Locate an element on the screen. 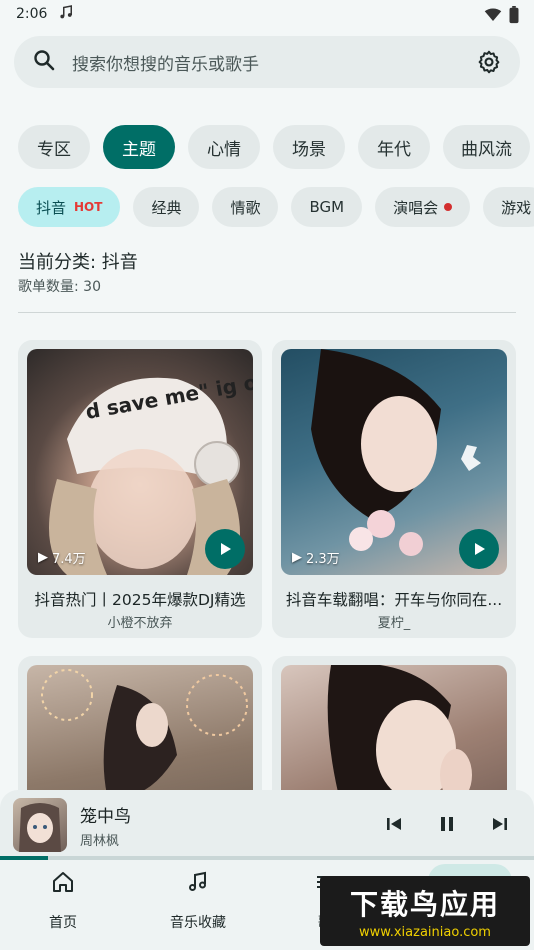  hot-badge: HOT is located at coordinates (88, 207).